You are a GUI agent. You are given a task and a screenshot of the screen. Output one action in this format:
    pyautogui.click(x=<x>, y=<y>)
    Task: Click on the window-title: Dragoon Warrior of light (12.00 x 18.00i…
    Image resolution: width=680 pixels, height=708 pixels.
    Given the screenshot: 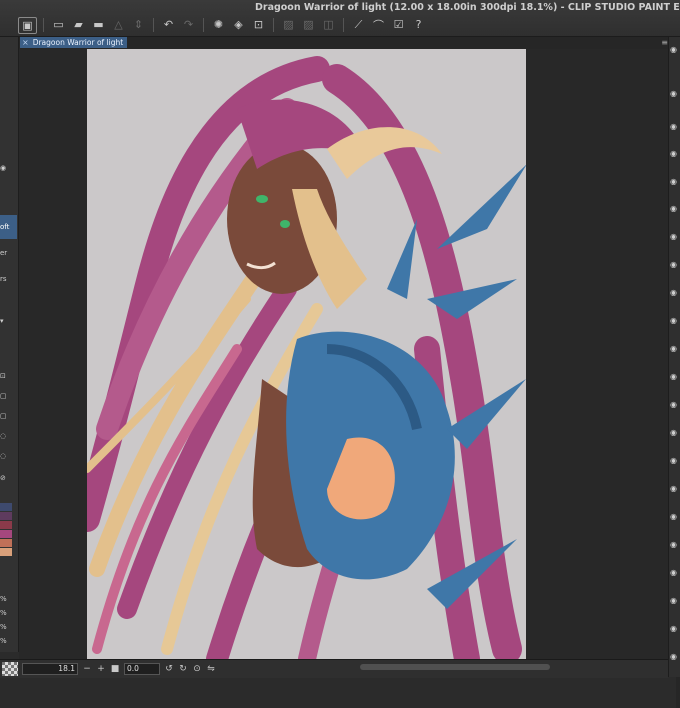 What is the action you would take?
    pyautogui.click(x=467, y=7)
    